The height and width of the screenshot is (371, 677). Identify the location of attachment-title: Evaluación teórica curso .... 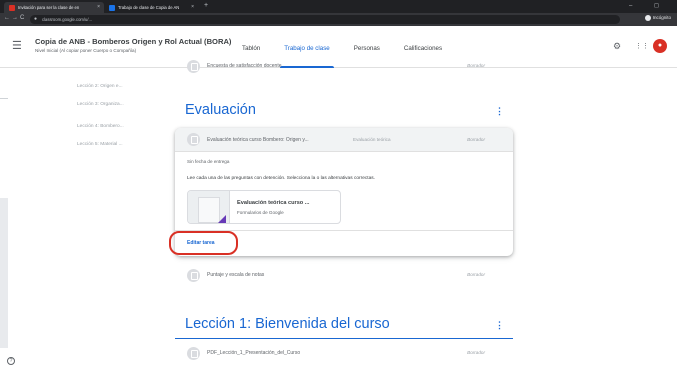
(273, 203).